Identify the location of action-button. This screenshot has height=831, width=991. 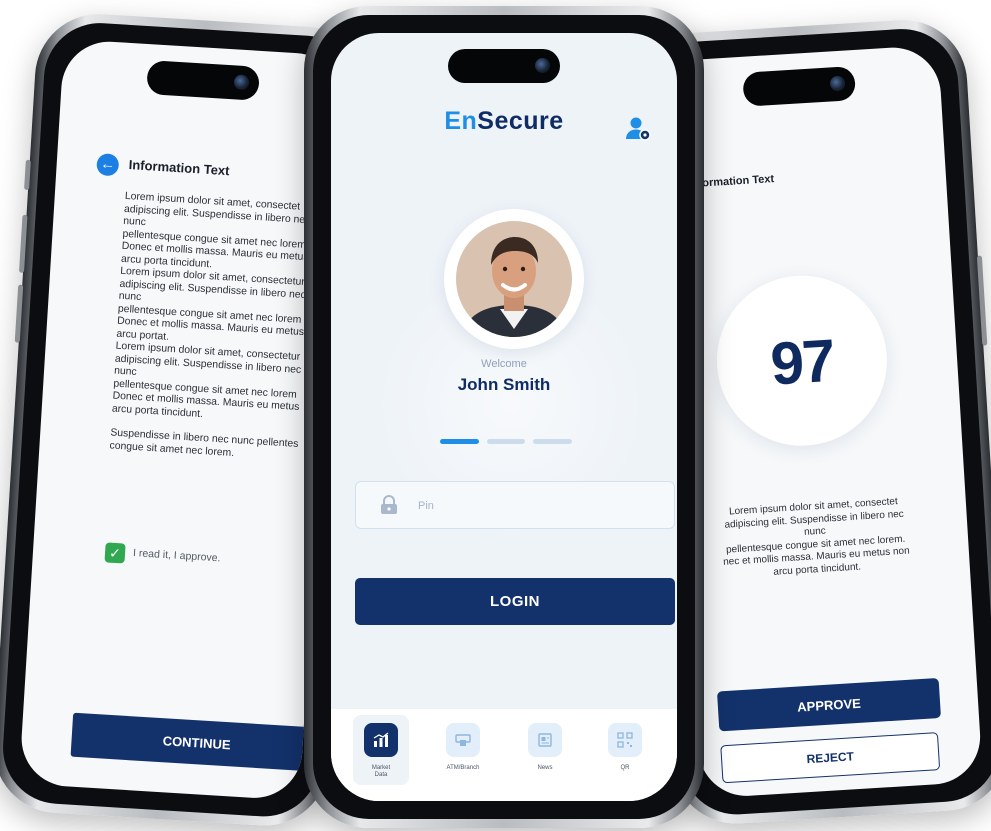
(27, 175).